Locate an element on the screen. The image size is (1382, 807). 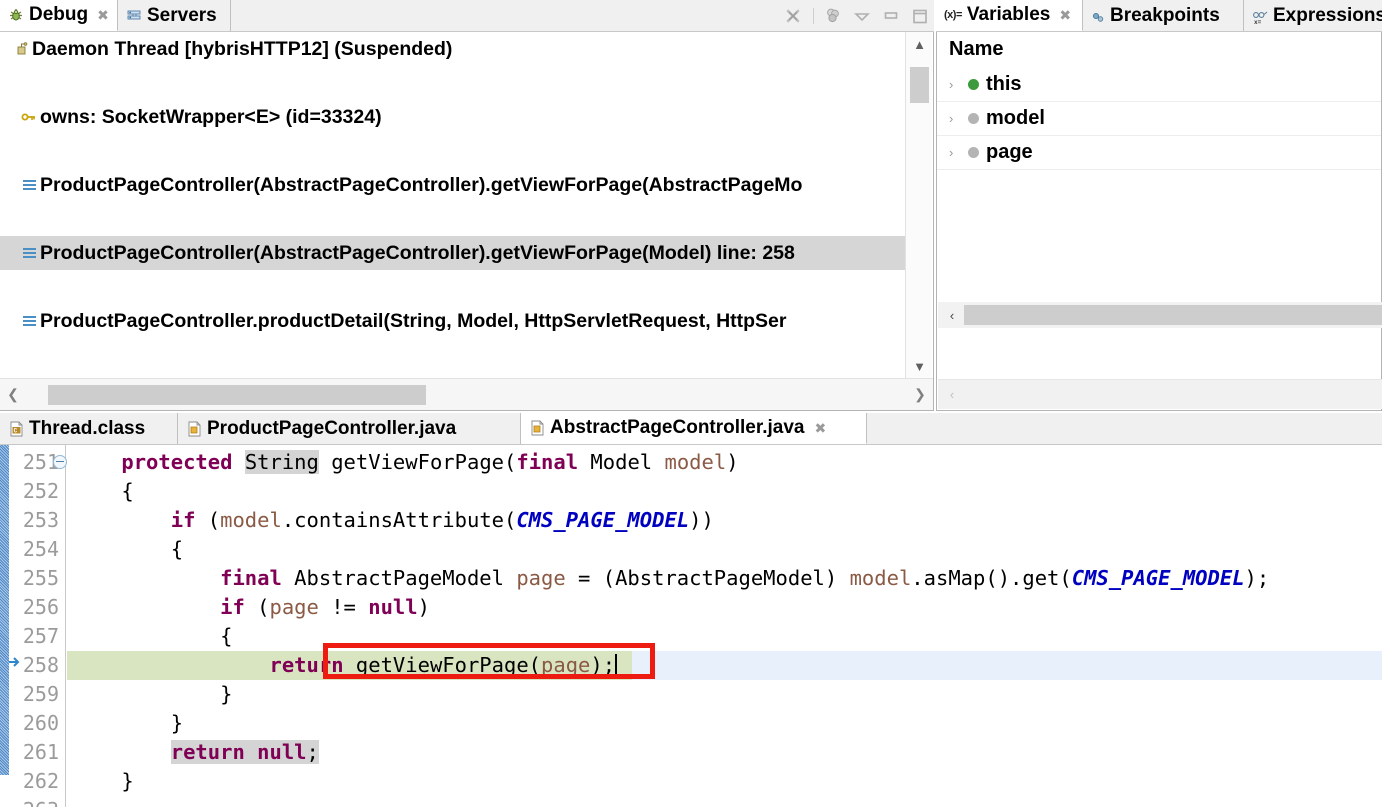
line-number: 260 is located at coordinates (40, 723).